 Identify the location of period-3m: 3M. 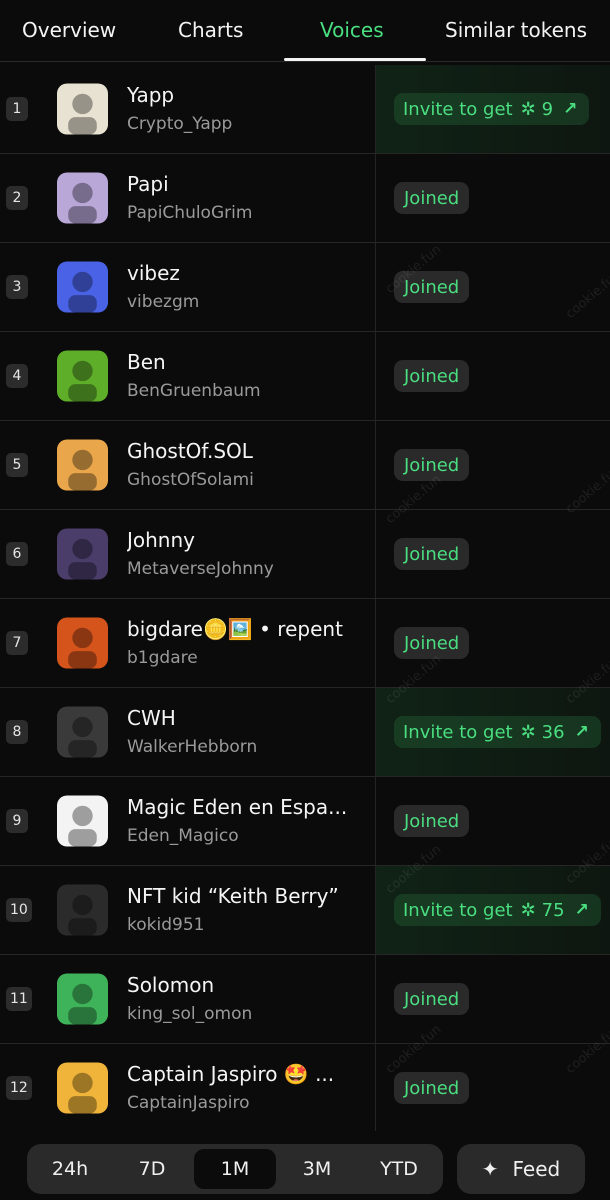
(317, 1169).